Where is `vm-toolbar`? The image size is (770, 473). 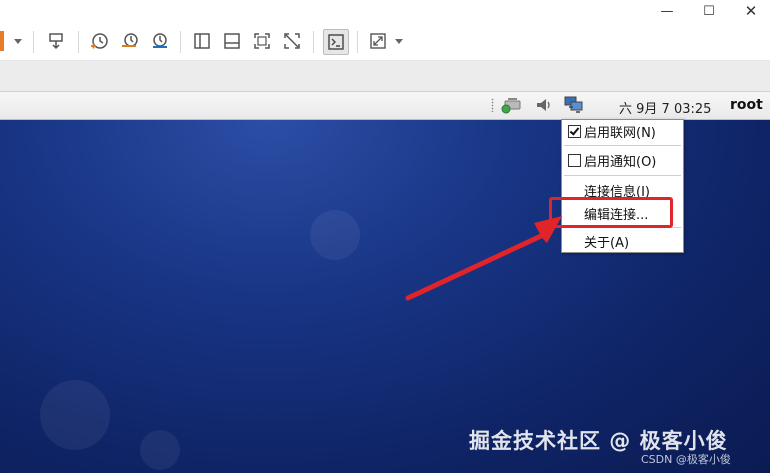 vm-toolbar is located at coordinates (385, 41).